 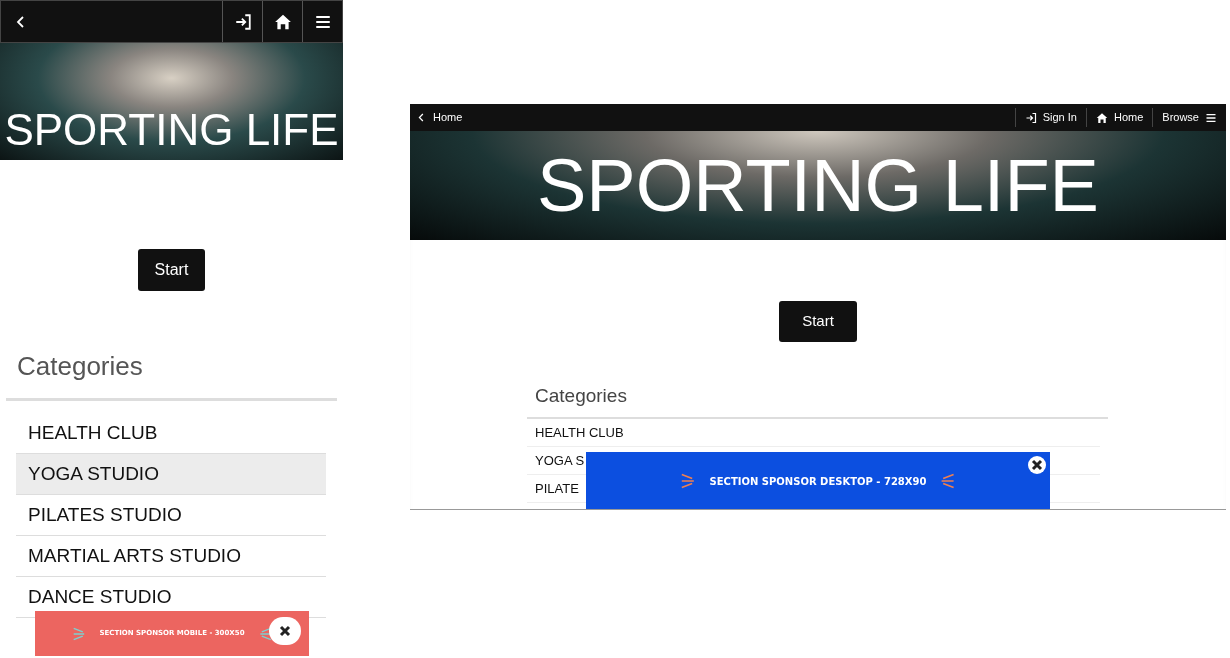 What do you see at coordinates (1180, 118) in the screenshot?
I see `link-label: Browse` at bounding box center [1180, 118].